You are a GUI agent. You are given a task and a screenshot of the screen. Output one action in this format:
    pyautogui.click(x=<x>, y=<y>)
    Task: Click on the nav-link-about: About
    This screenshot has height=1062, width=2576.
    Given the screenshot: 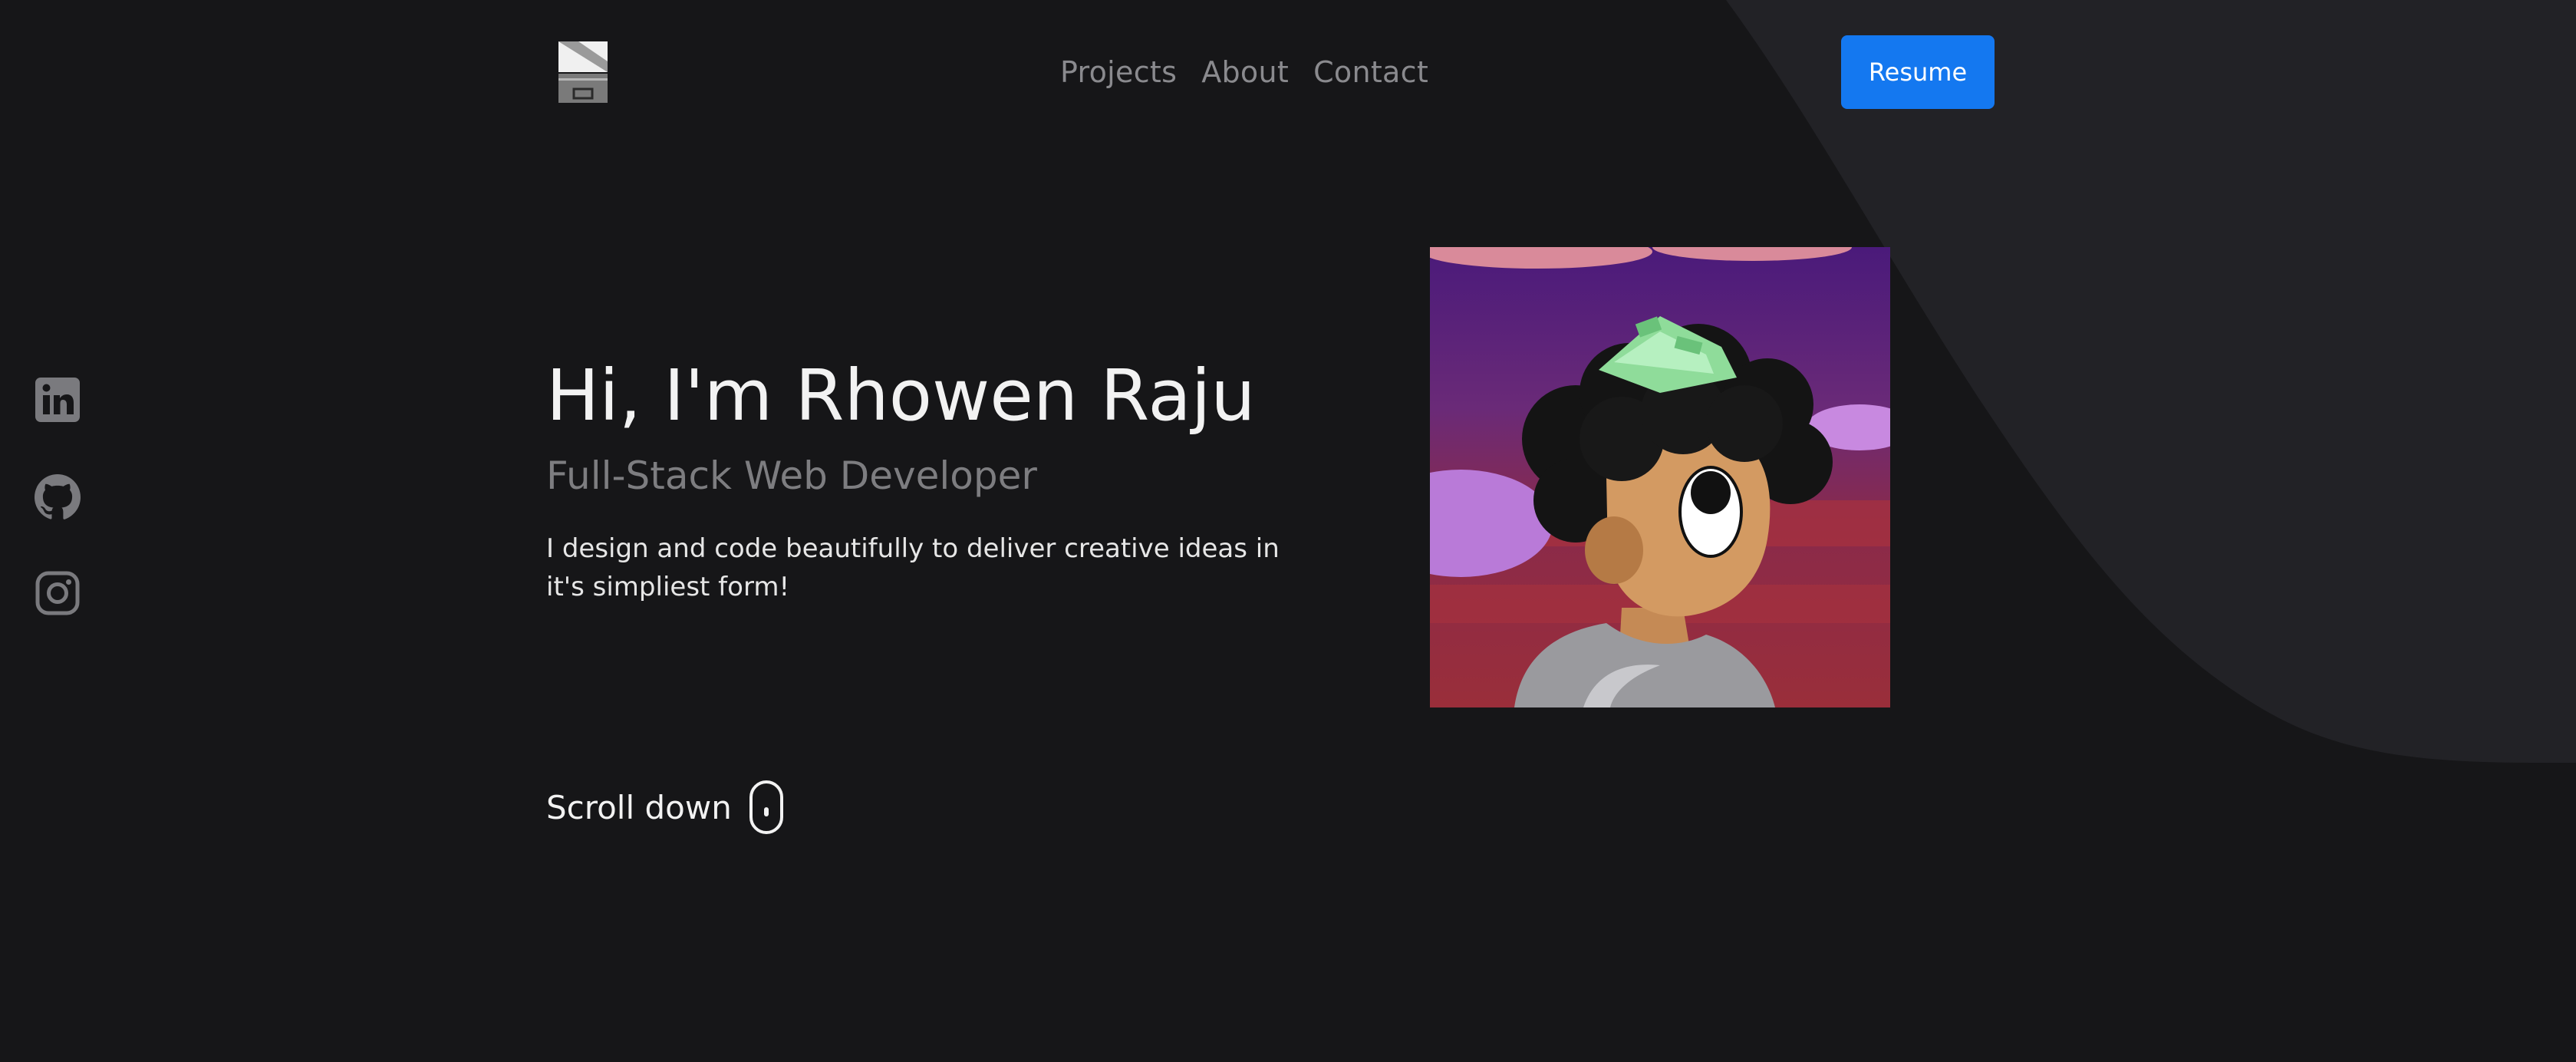 What is the action you would take?
    pyautogui.click(x=1245, y=72)
    